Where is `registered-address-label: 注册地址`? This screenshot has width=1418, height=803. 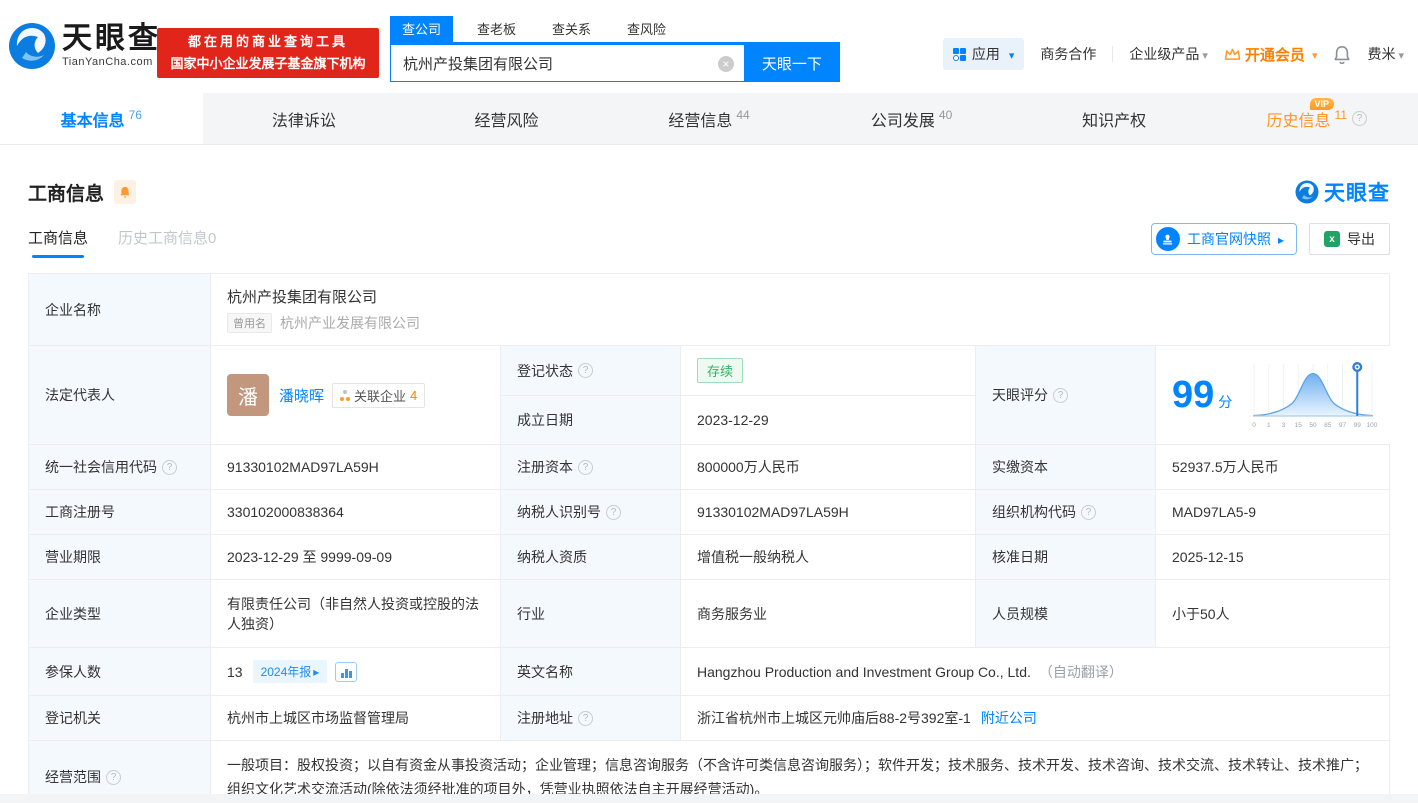
registered-address-label: 注册地址 is located at coordinates (591, 718).